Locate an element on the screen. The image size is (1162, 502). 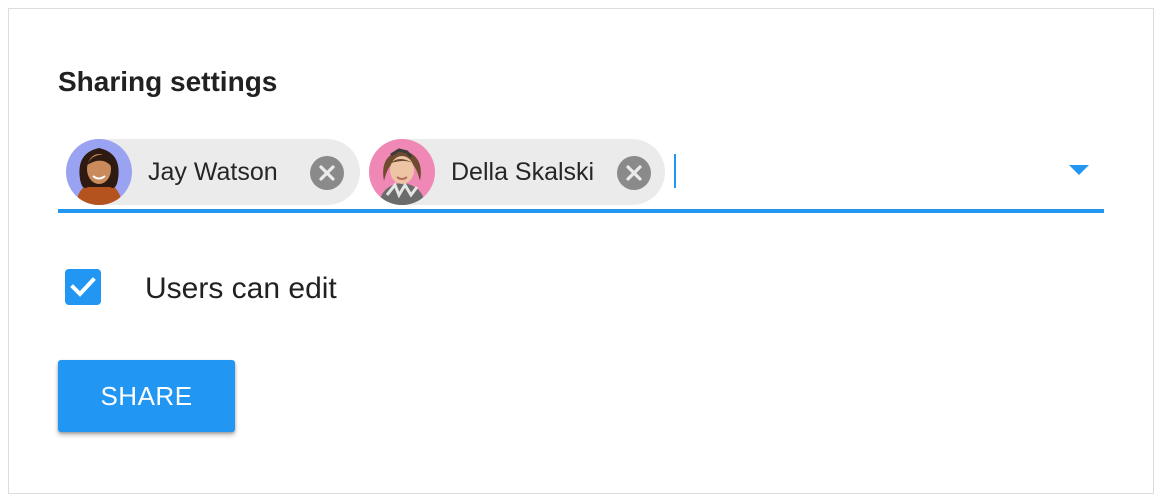
check-icon is located at coordinates (83, 287).